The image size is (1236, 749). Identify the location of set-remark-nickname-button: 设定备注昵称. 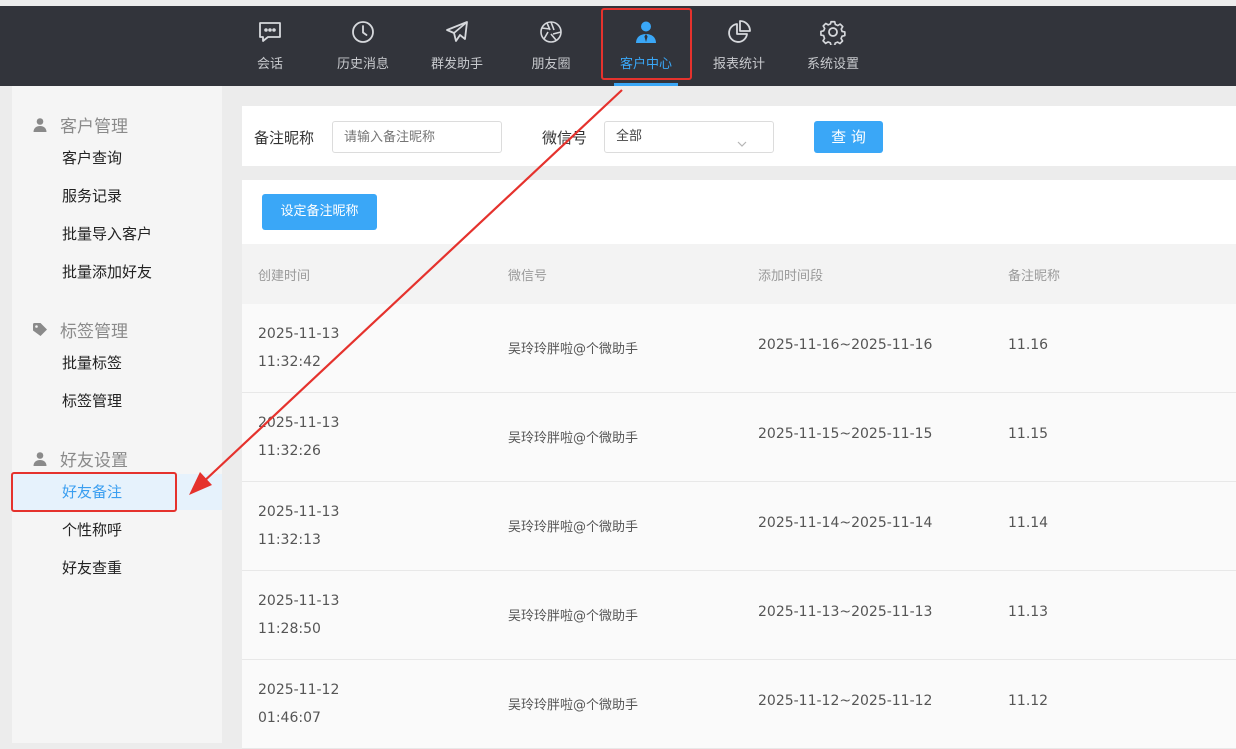
(319, 212).